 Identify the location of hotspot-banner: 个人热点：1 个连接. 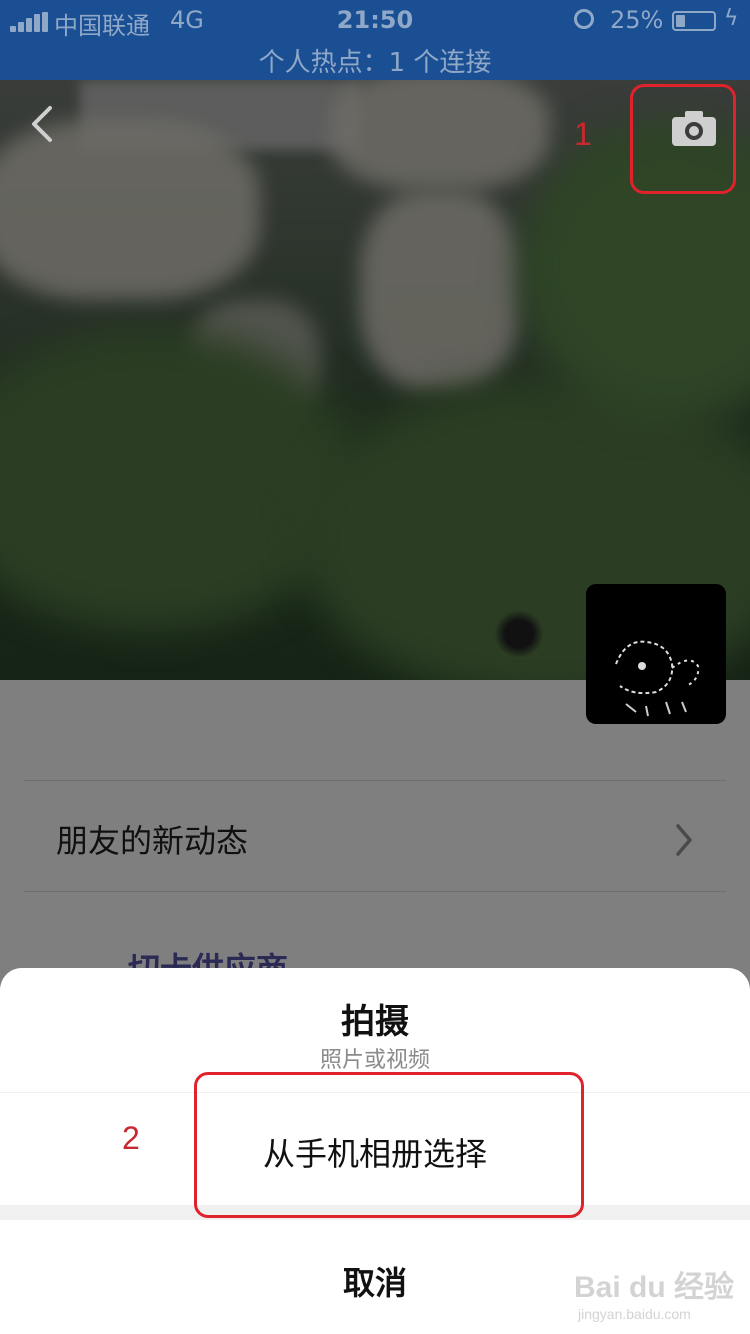
(375, 60).